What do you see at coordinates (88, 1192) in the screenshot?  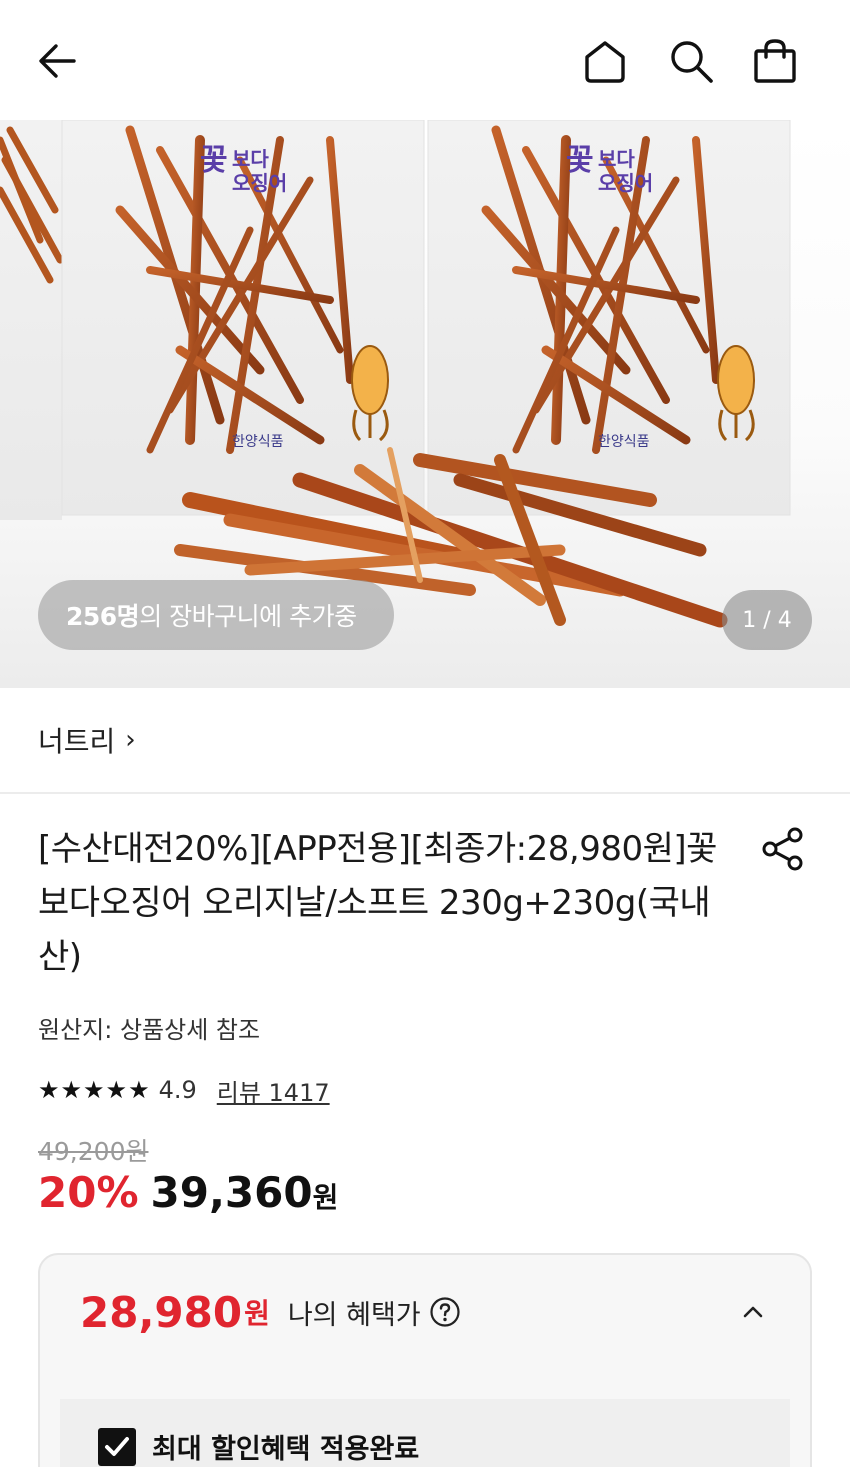 I see `discount-rate: 20%` at bounding box center [88, 1192].